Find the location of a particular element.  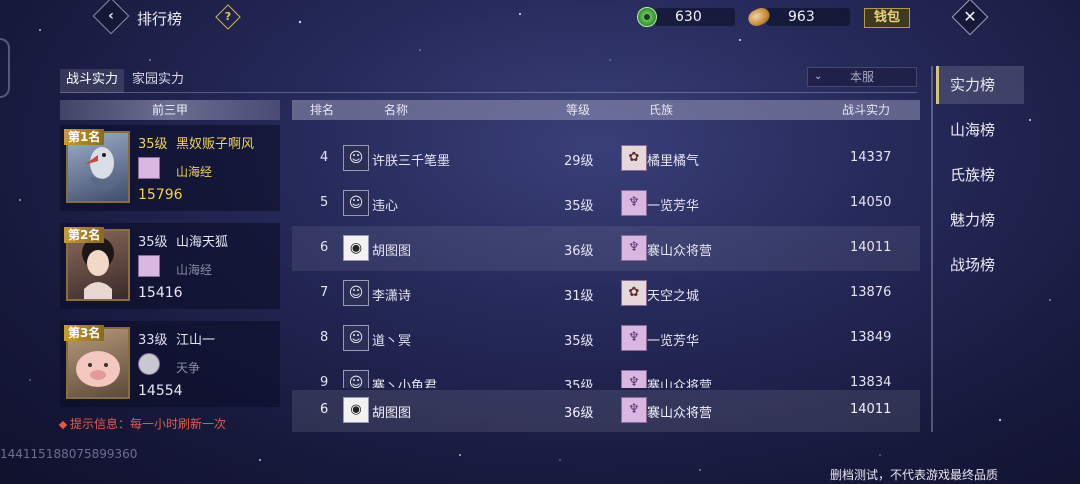

row-rank: 8 is located at coordinates (324, 337).